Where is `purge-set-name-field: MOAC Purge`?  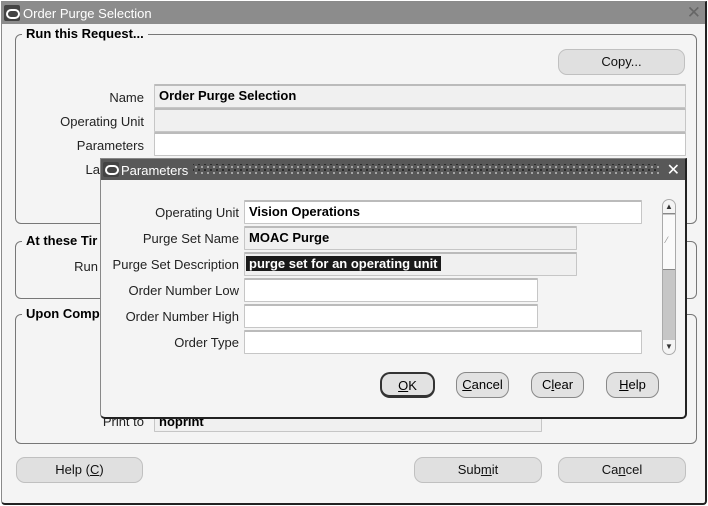
purge-set-name-field: MOAC Purge is located at coordinates (410, 238).